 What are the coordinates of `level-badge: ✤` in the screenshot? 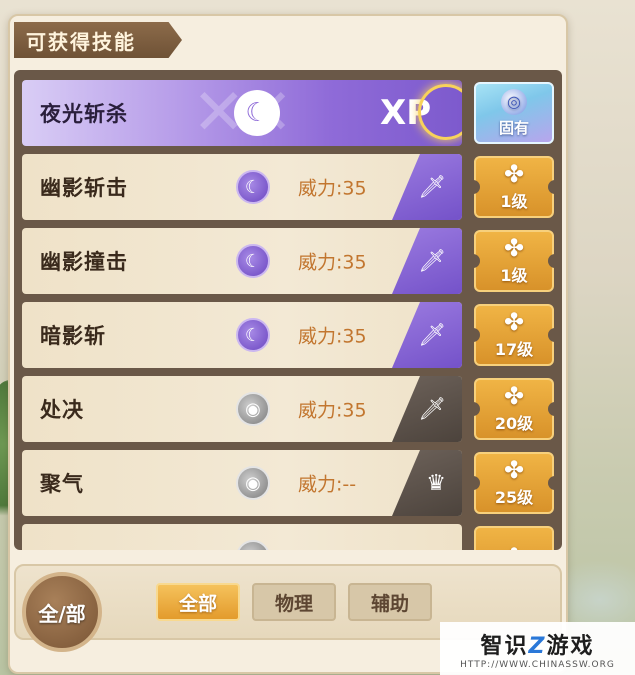 It's located at (514, 538).